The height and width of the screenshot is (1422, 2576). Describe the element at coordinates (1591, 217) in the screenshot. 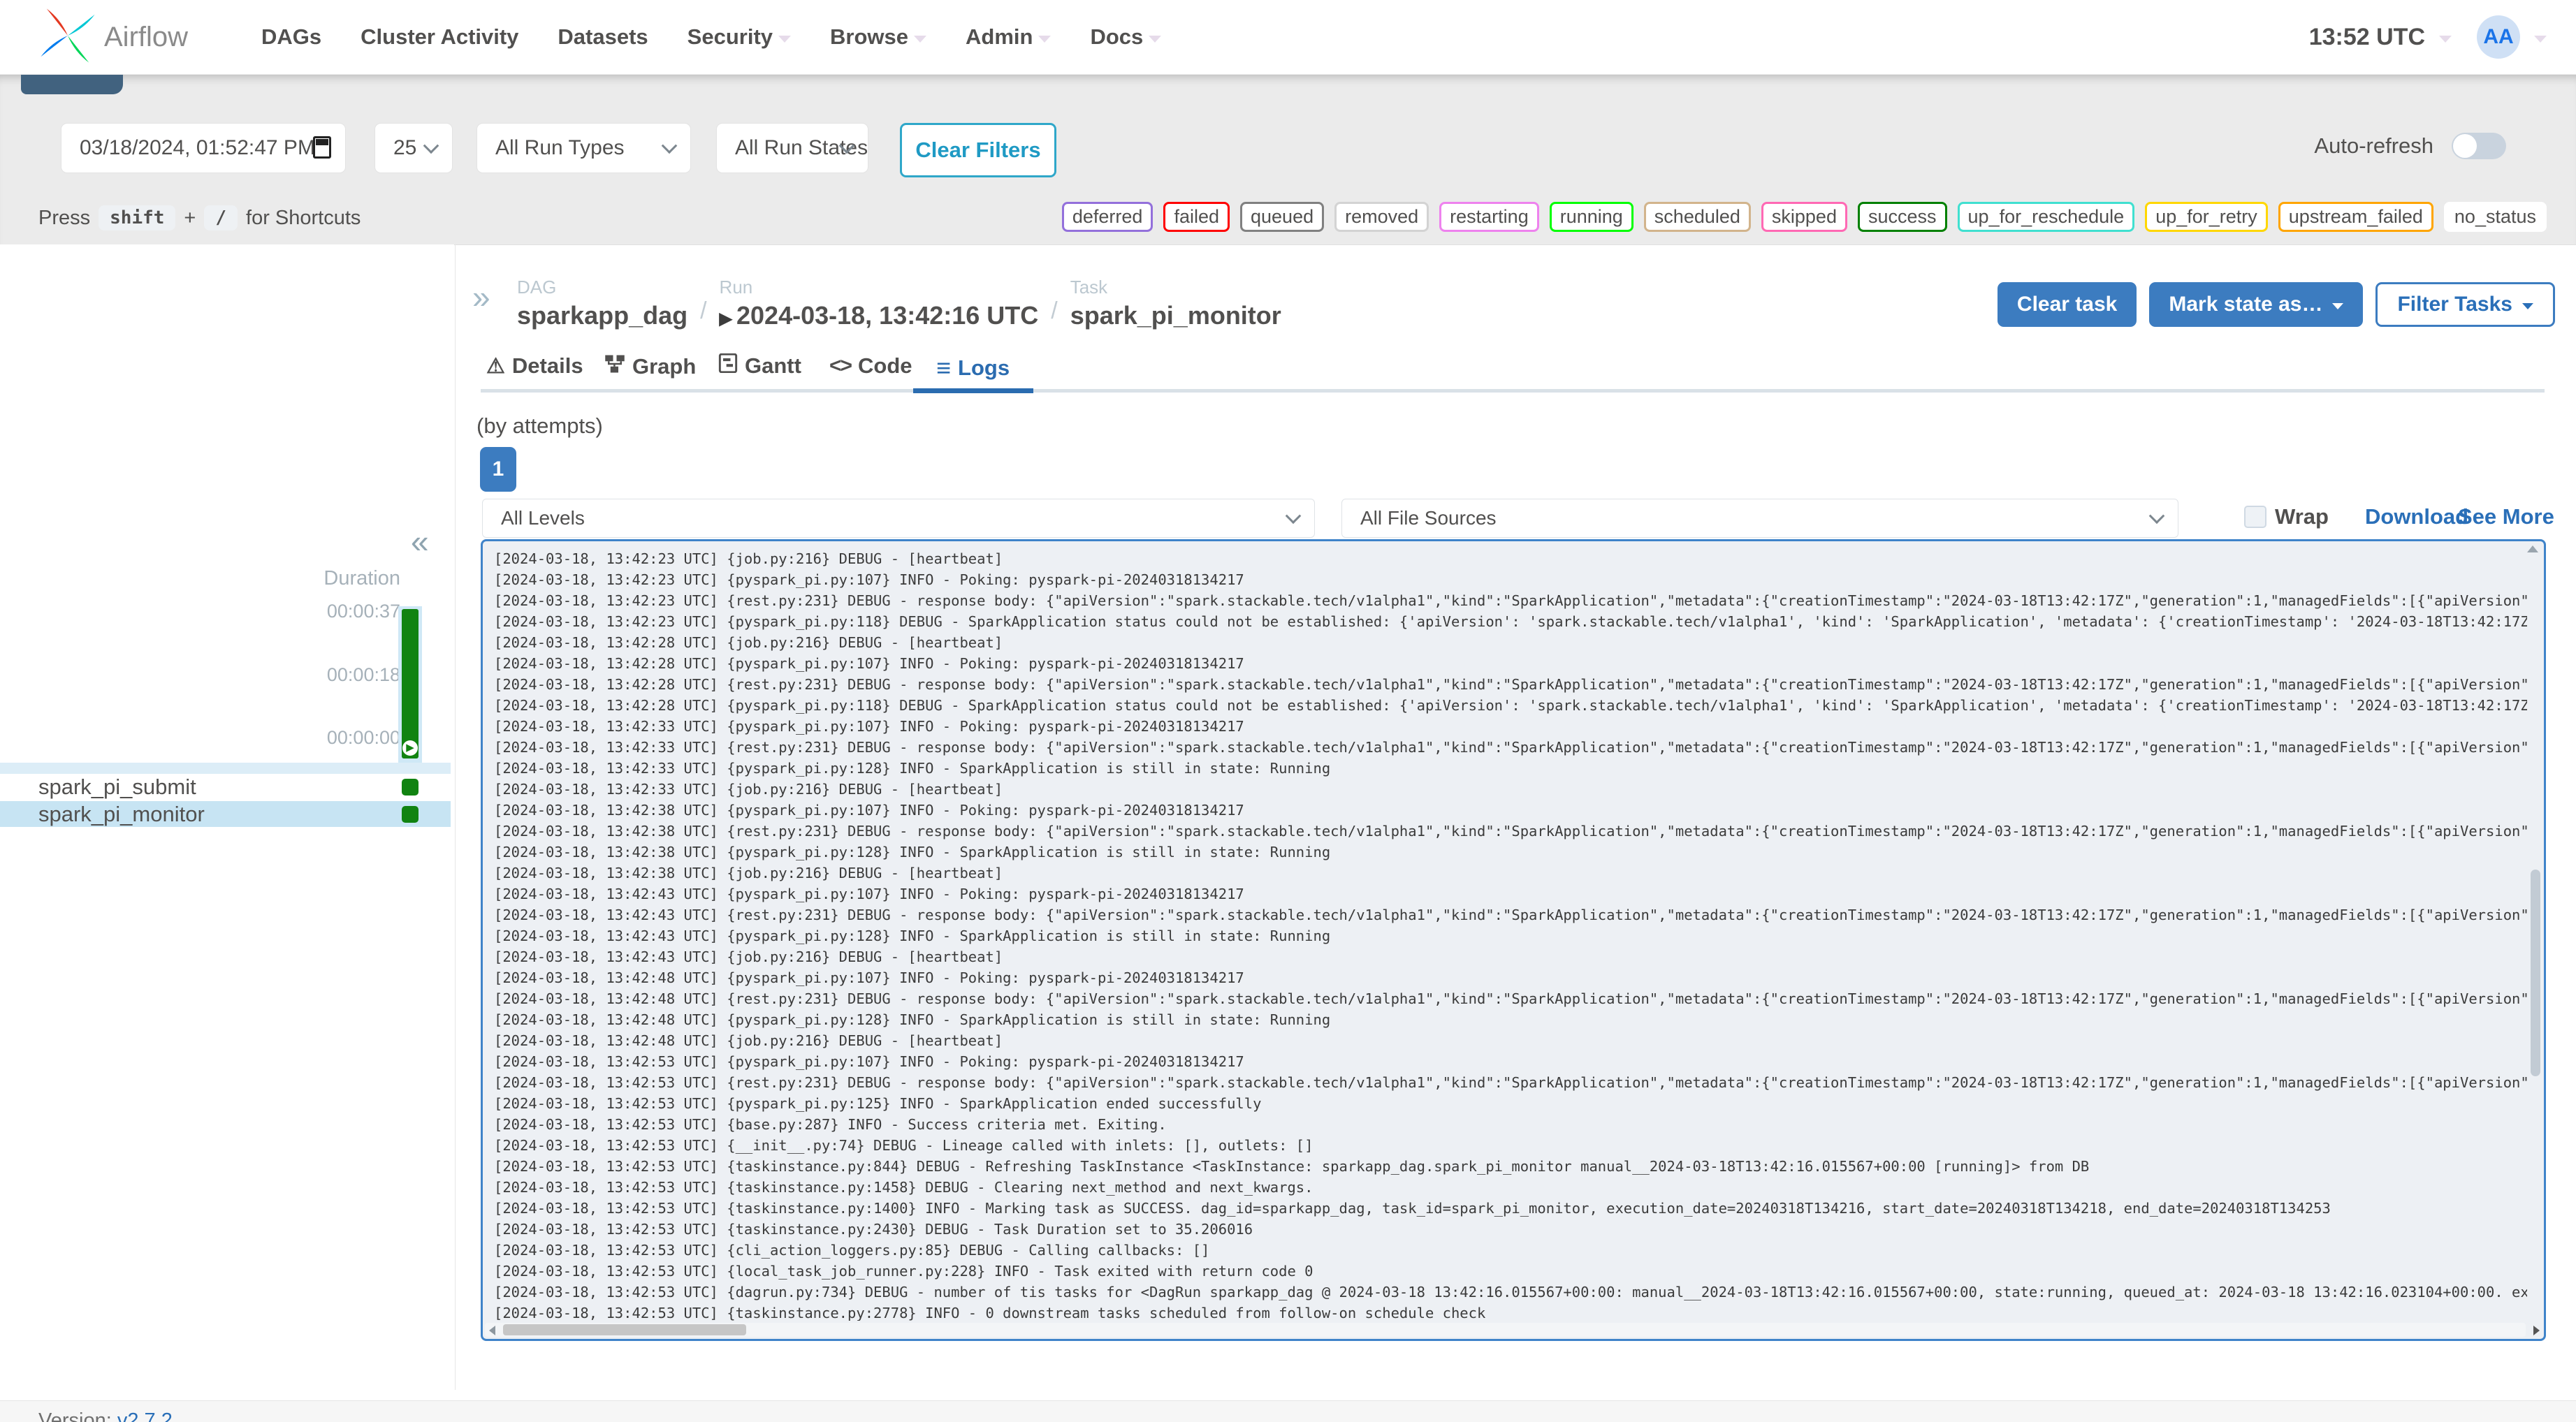

I see `state-badge: running` at that location.